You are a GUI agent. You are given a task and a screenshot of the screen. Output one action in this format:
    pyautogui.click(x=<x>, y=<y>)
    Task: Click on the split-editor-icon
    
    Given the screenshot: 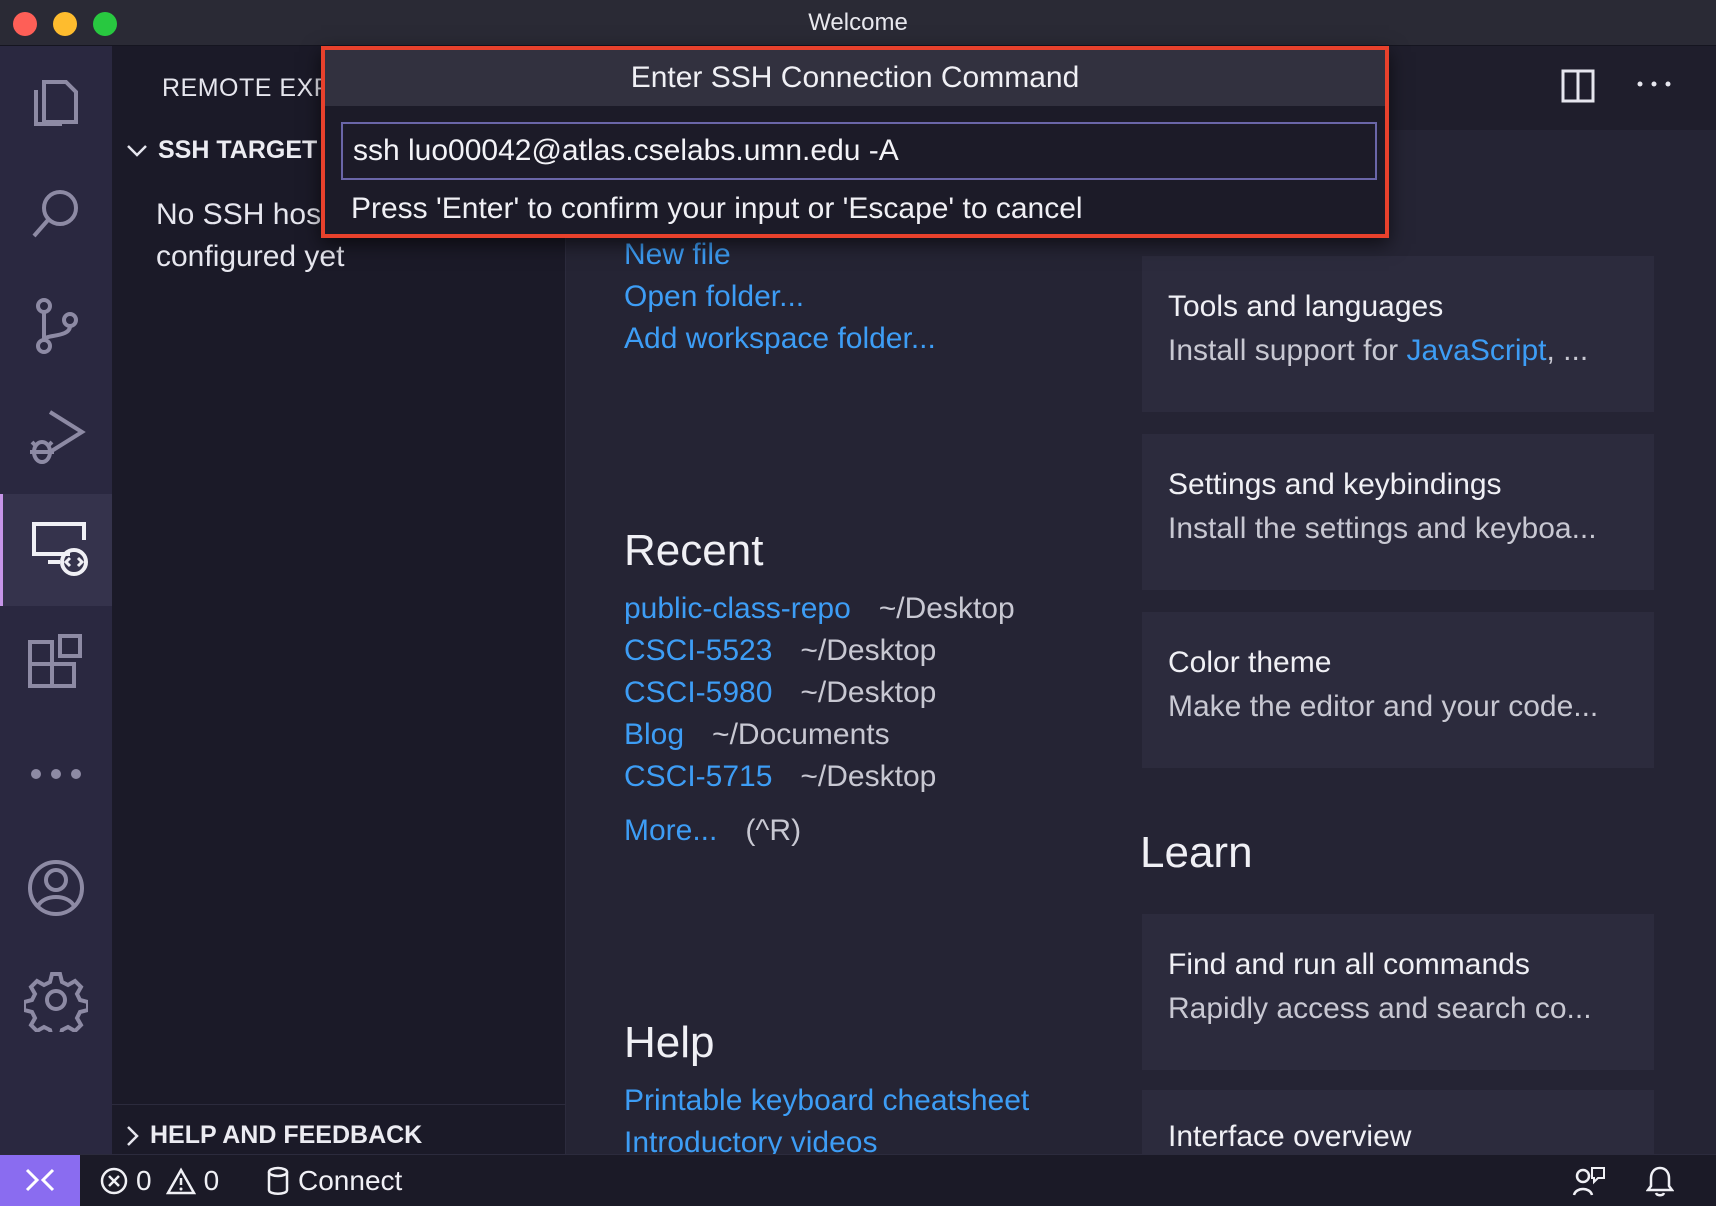 What is the action you would take?
    pyautogui.click(x=1578, y=86)
    